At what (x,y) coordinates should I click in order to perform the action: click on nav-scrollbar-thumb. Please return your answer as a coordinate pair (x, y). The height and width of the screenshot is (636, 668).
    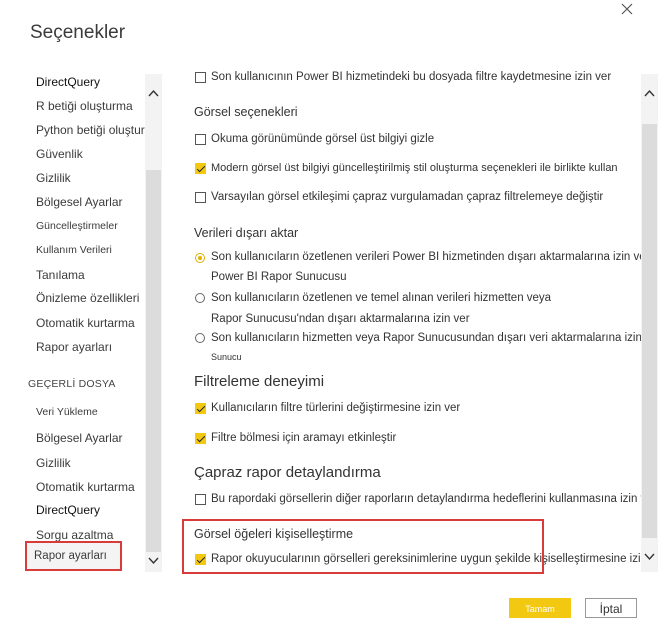
    Looking at the image, I should click on (153, 361).